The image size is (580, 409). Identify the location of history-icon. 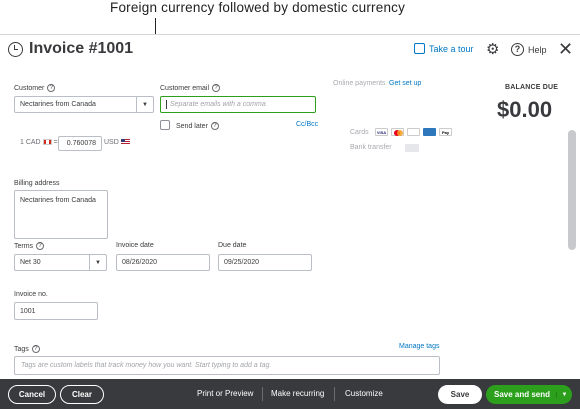
(15, 49).